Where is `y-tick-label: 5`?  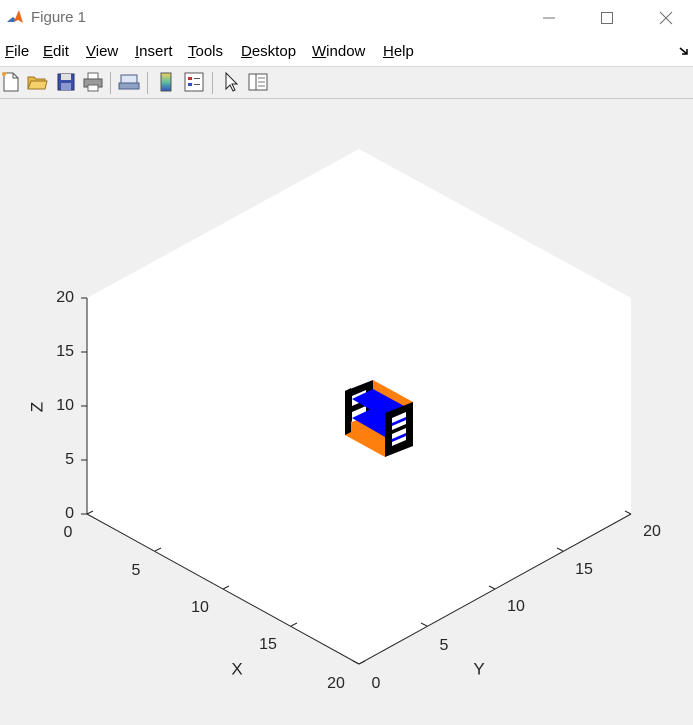
y-tick-label: 5 is located at coordinates (444, 645).